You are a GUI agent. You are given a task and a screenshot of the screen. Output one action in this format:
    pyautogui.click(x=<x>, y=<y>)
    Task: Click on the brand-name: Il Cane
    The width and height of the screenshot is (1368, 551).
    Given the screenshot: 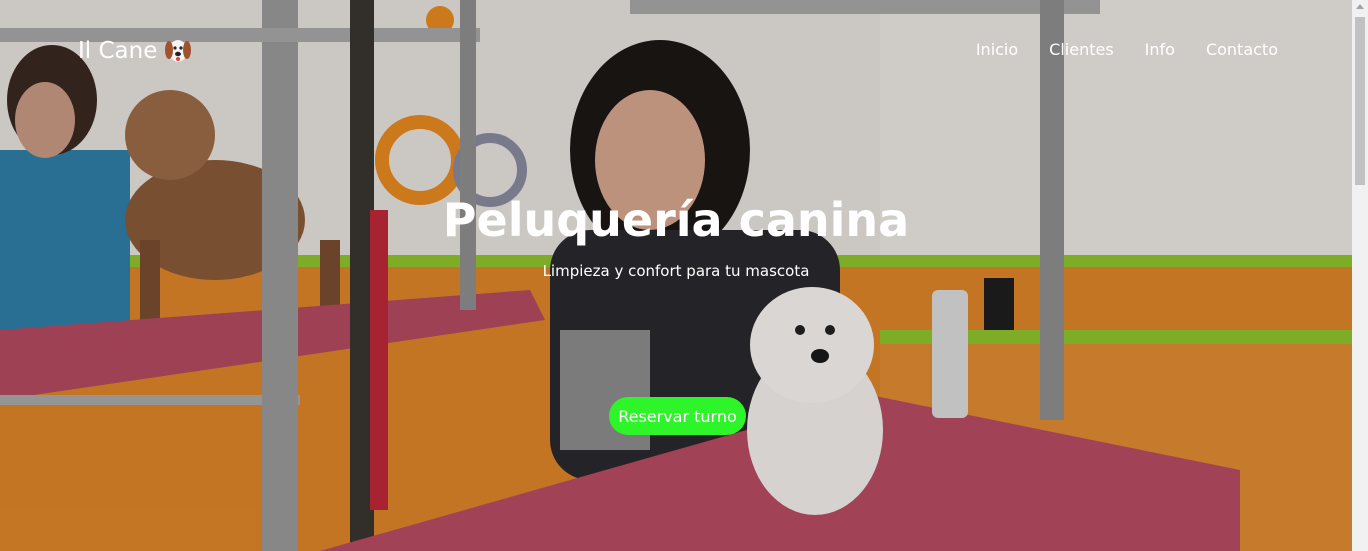 What is the action you would take?
    pyautogui.click(x=118, y=51)
    